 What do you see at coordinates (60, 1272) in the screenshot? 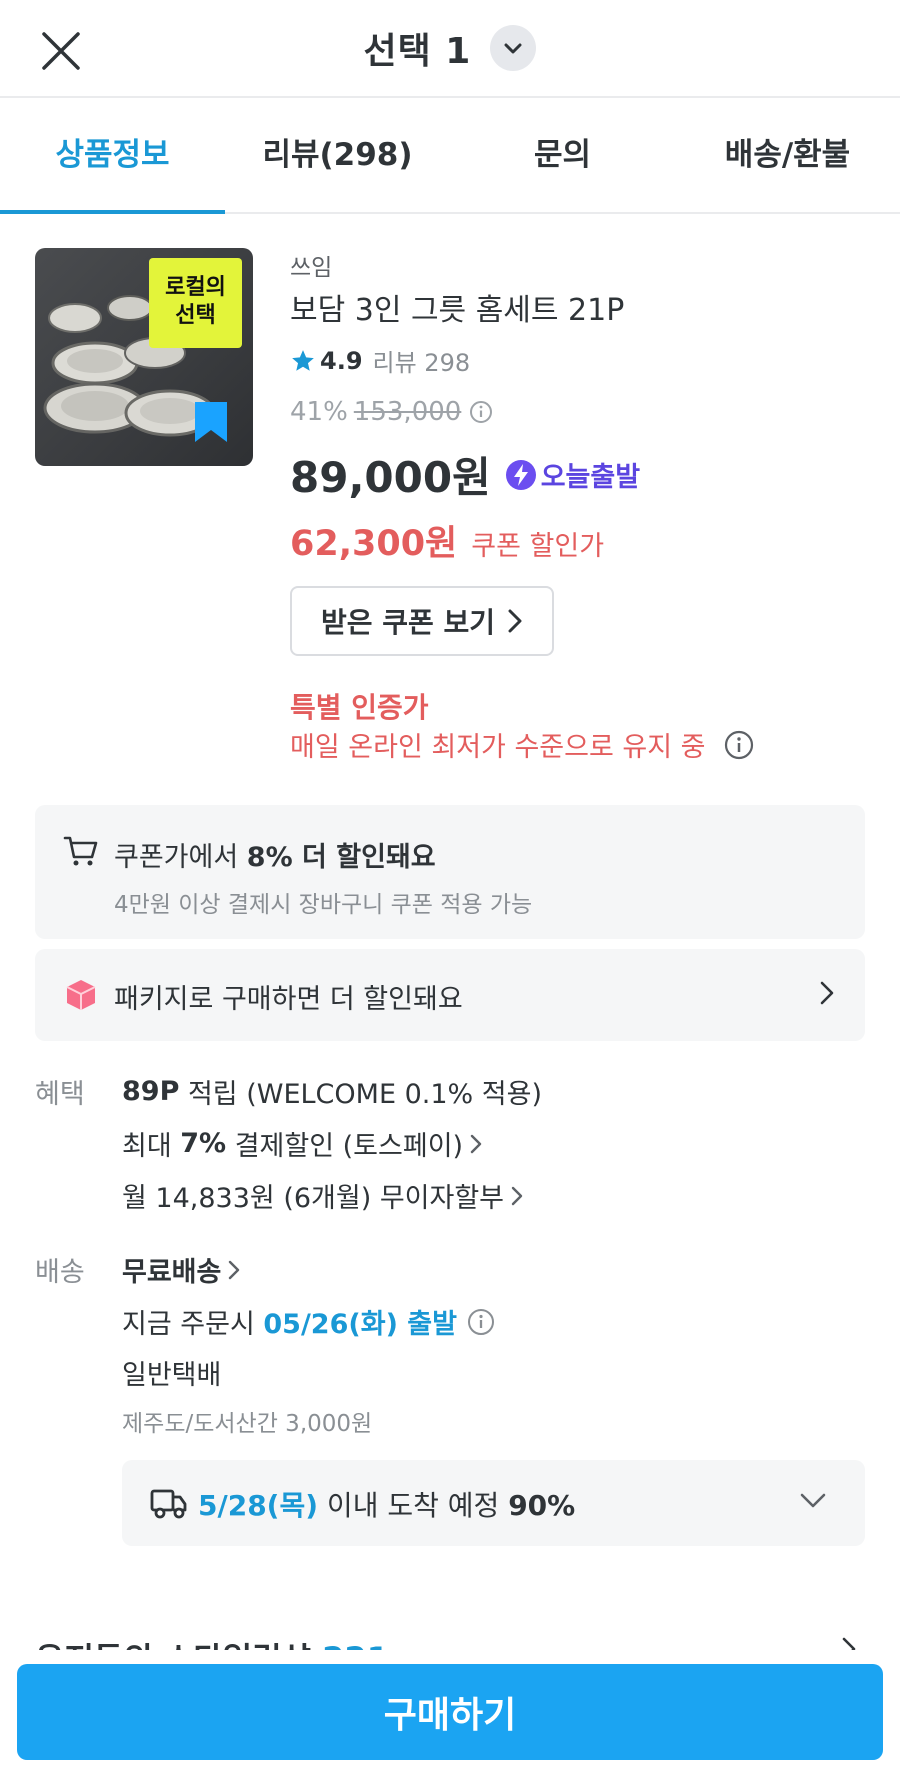
I see `shipping-label: 배송` at bounding box center [60, 1272].